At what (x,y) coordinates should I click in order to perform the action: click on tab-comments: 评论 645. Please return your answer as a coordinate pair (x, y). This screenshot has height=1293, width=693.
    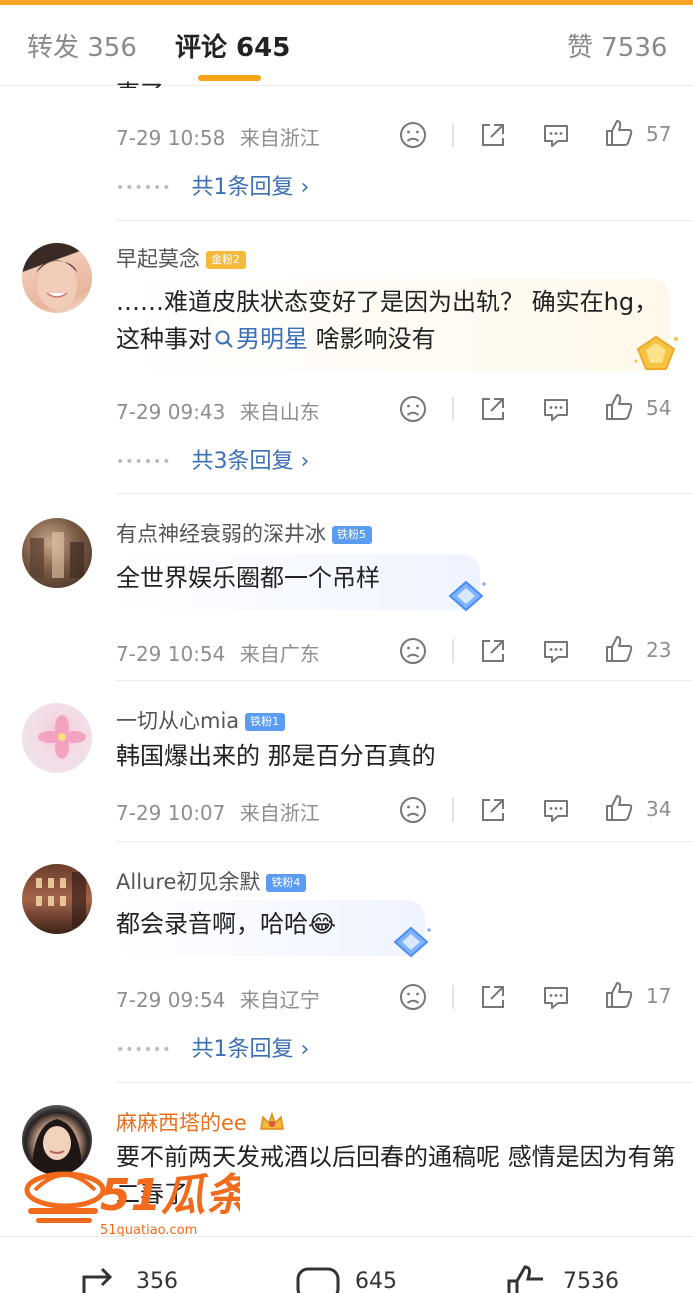
    Looking at the image, I should click on (232, 45).